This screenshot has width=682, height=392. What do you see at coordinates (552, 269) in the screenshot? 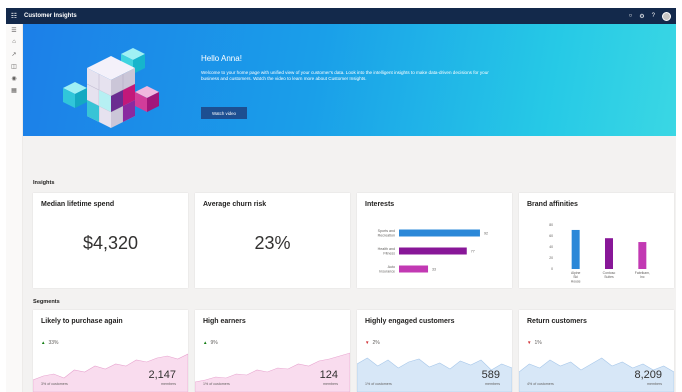
I see `y-tick-label: 0` at bounding box center [552, 269].